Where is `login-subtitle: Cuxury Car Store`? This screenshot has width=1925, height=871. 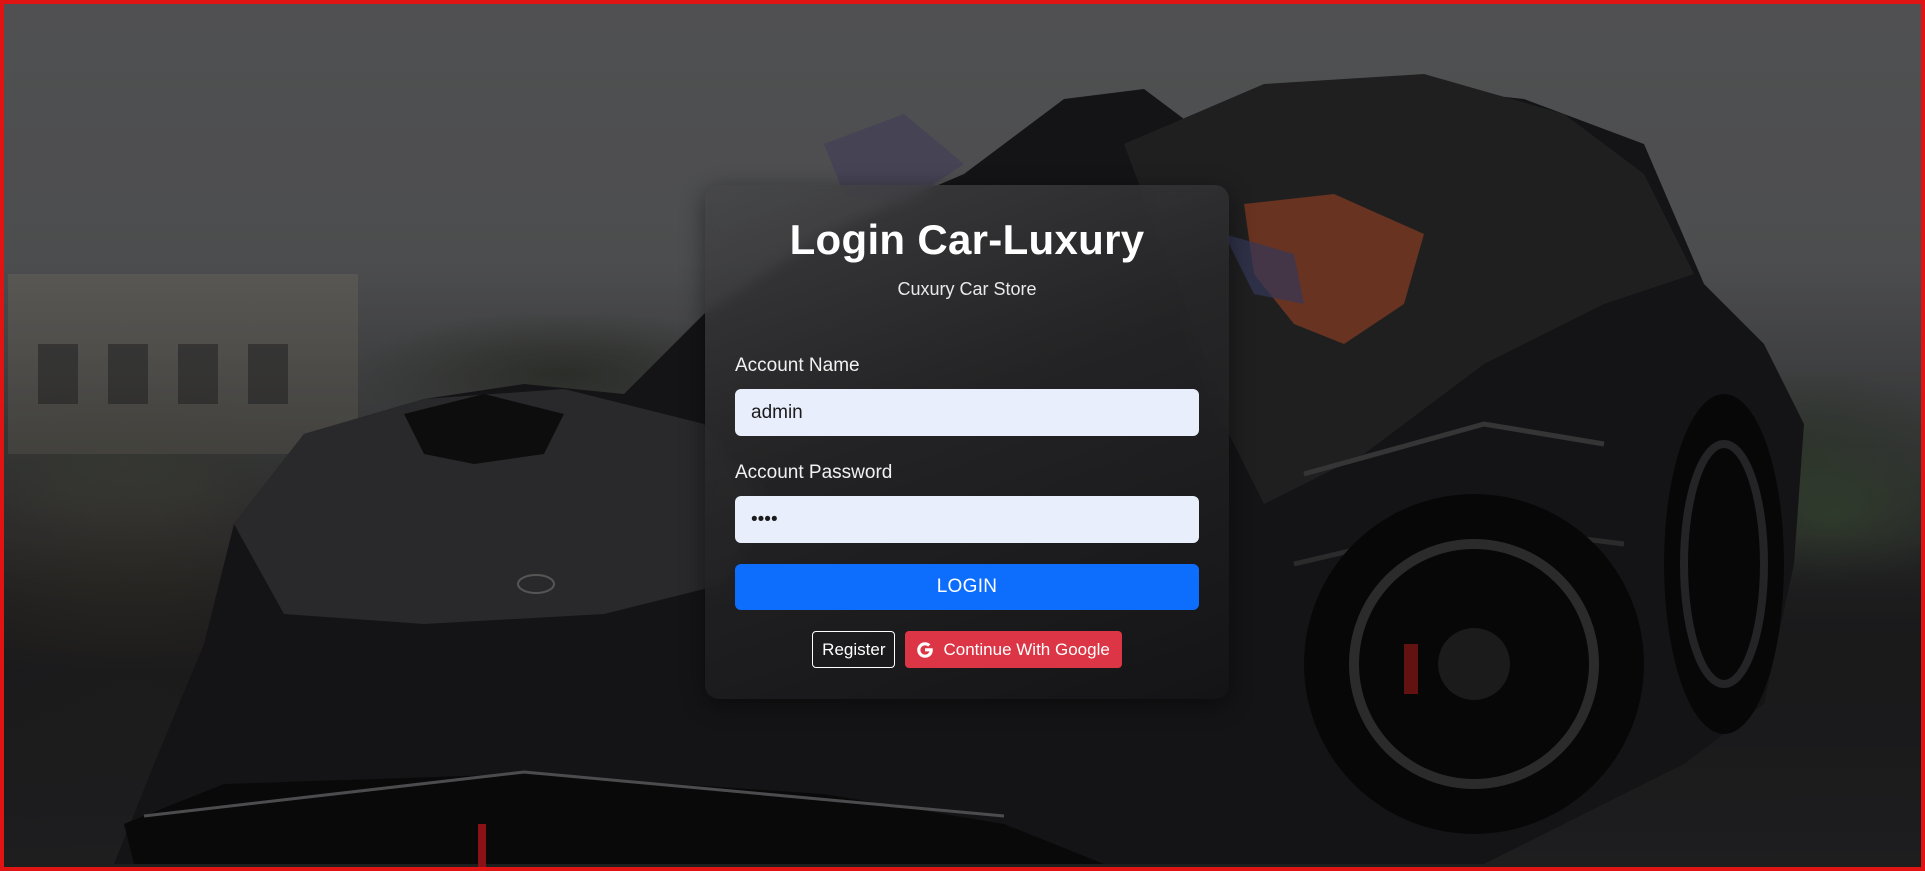 login-subtitle: Cuxury Car Store is located at coordinates (967, 289).